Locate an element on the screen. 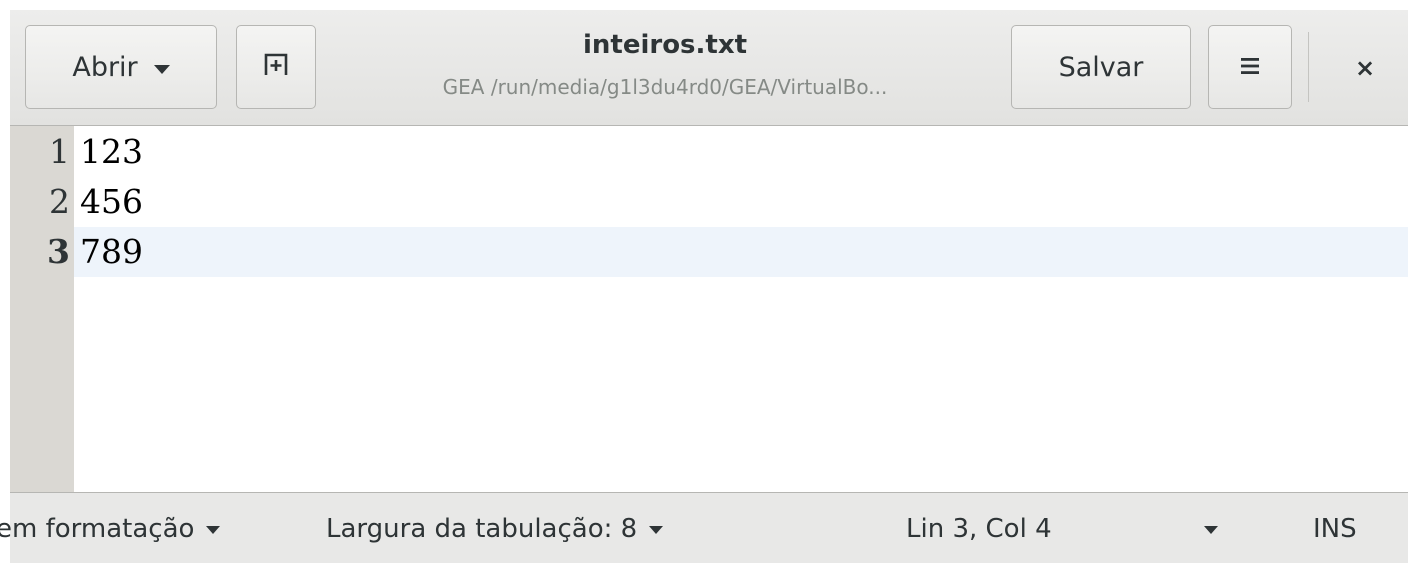 This screenshot has height=563, width=1408. line-text: 456 is located at coordinates (111, 202).